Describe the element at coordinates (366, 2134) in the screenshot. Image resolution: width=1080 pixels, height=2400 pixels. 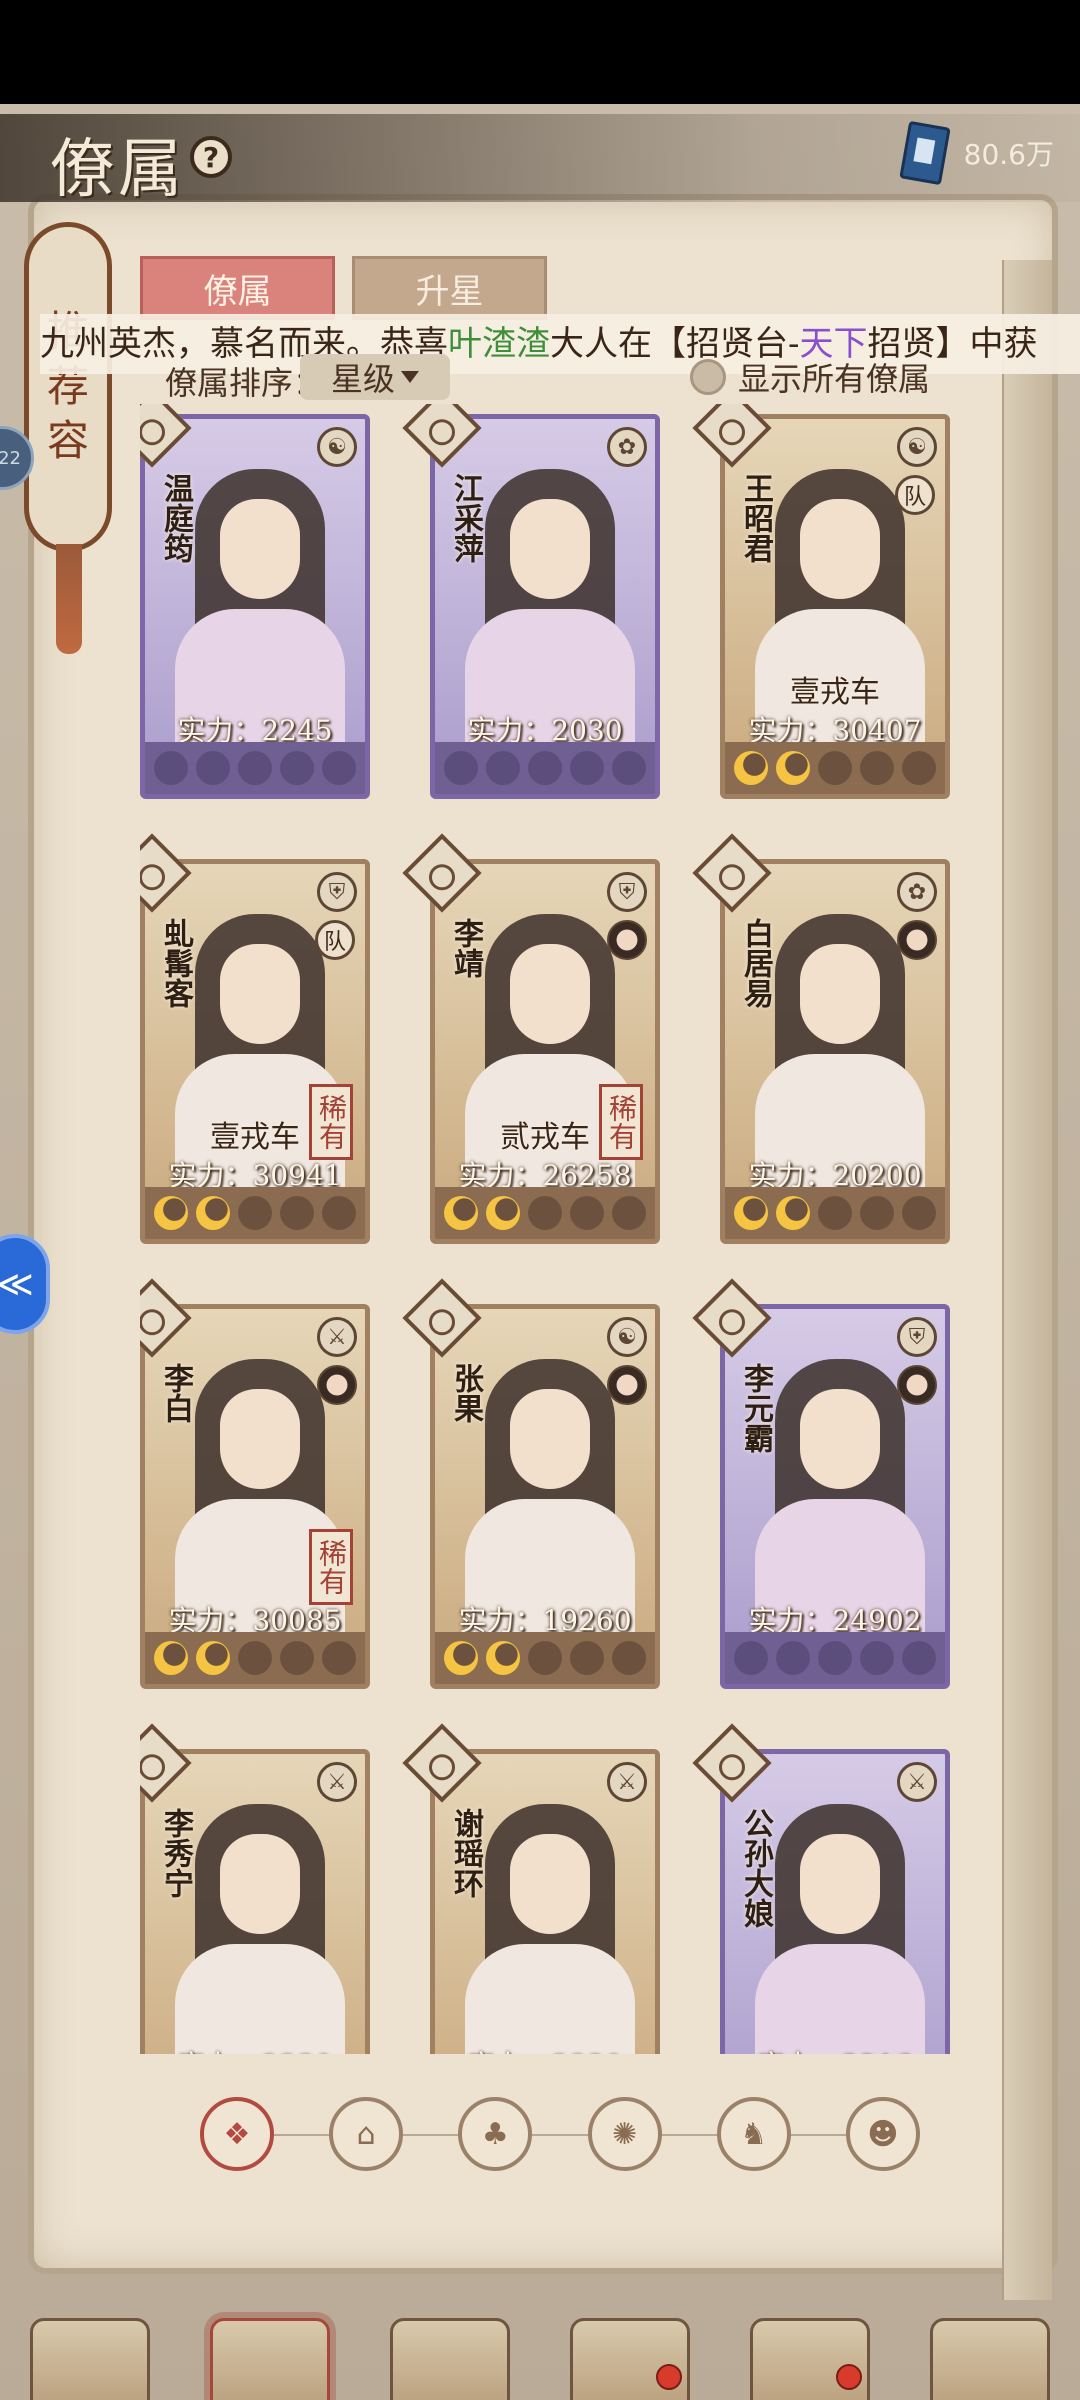
I see `tent-filter-icon: ⌂` at that location.